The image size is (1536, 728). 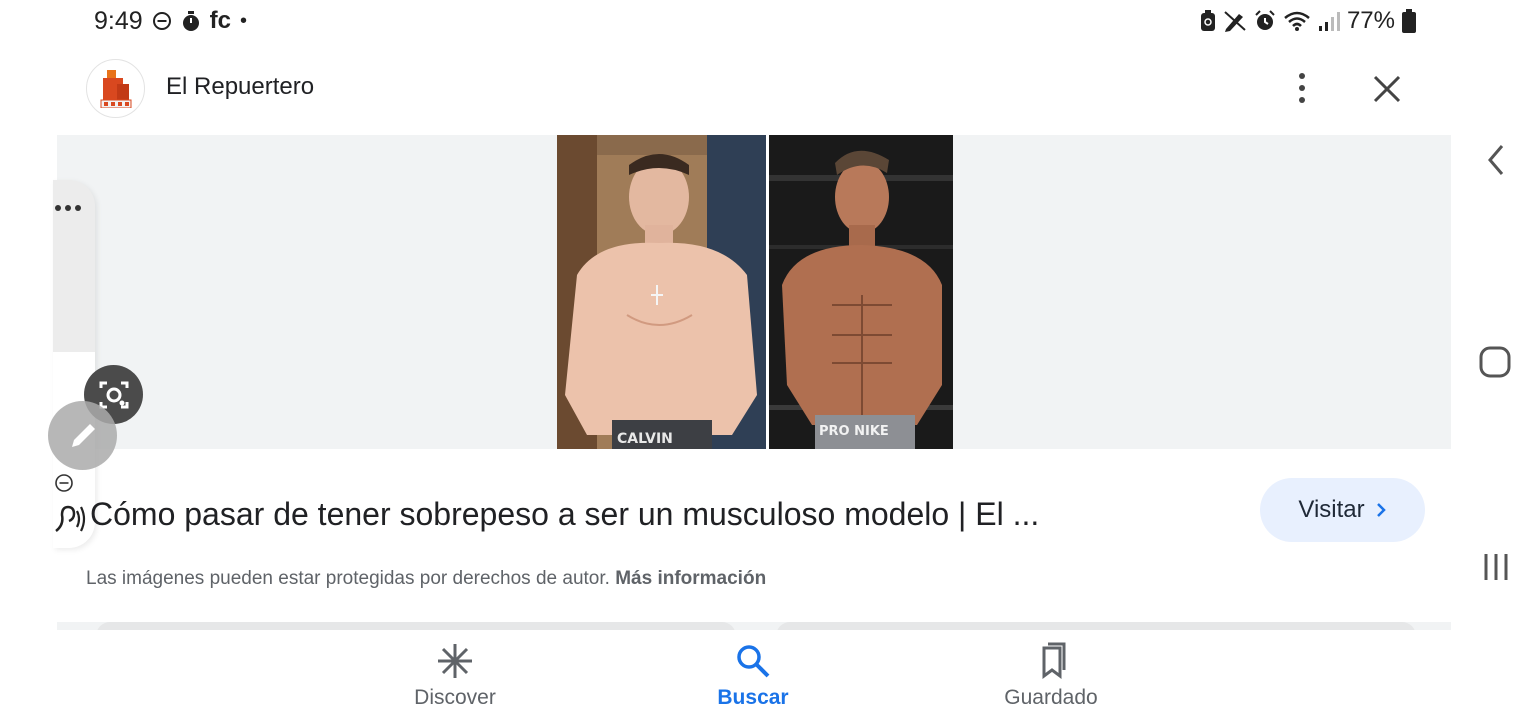 I want to click on system-recents-icon, so click(x=1496, y=567).